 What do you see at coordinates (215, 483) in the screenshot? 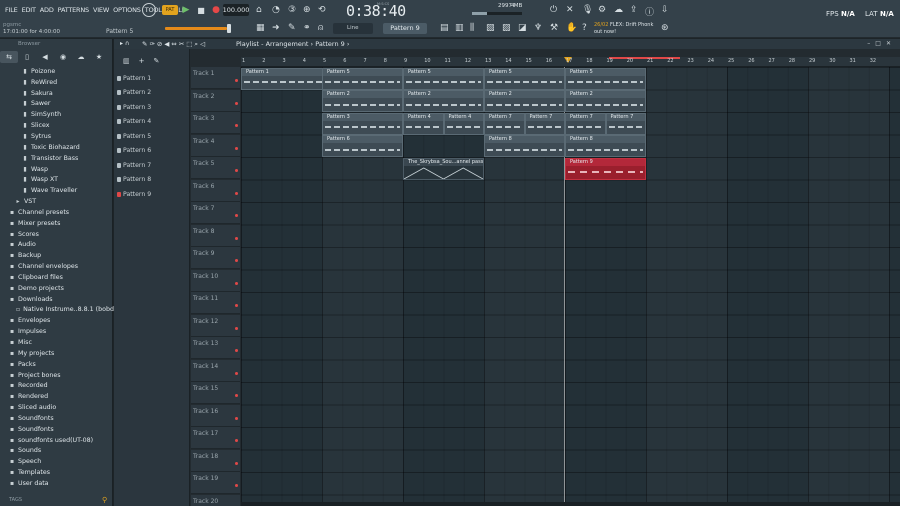
I see `track-header: Track 19` at bounding box center [215, 483].